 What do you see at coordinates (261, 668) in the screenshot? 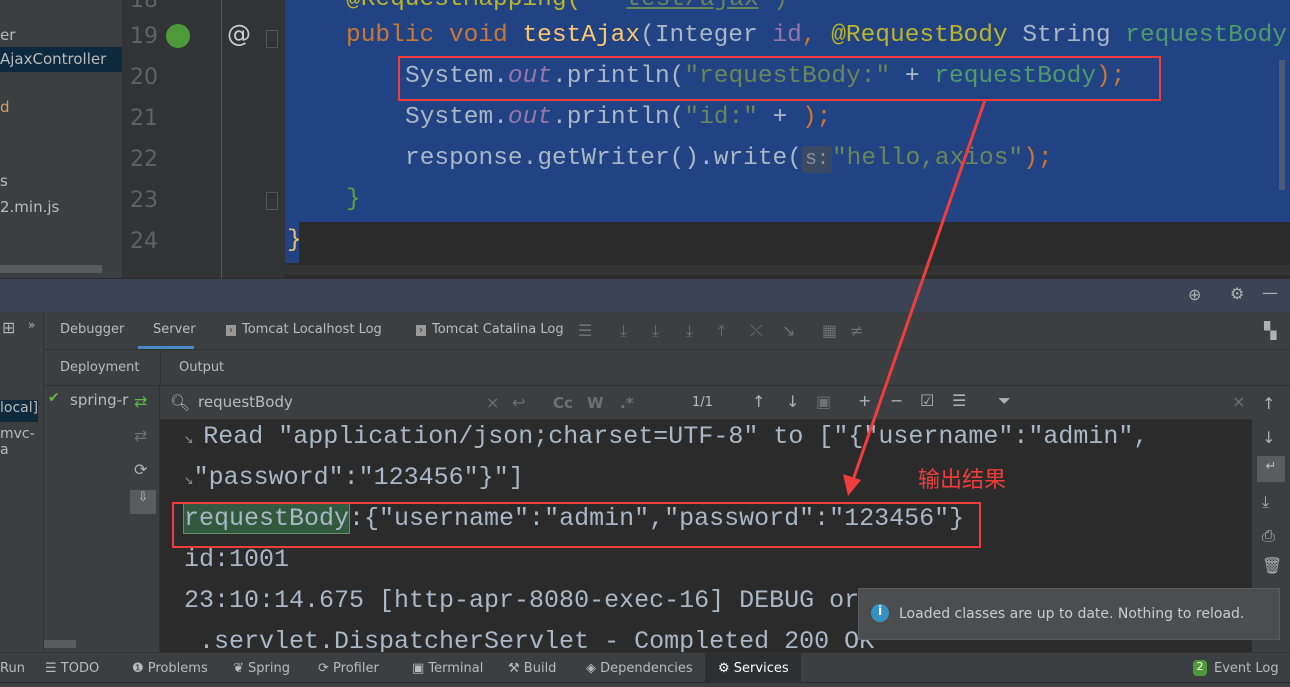
I see `tool-spring: ❦ Spring` at bounding box center [261, 668].